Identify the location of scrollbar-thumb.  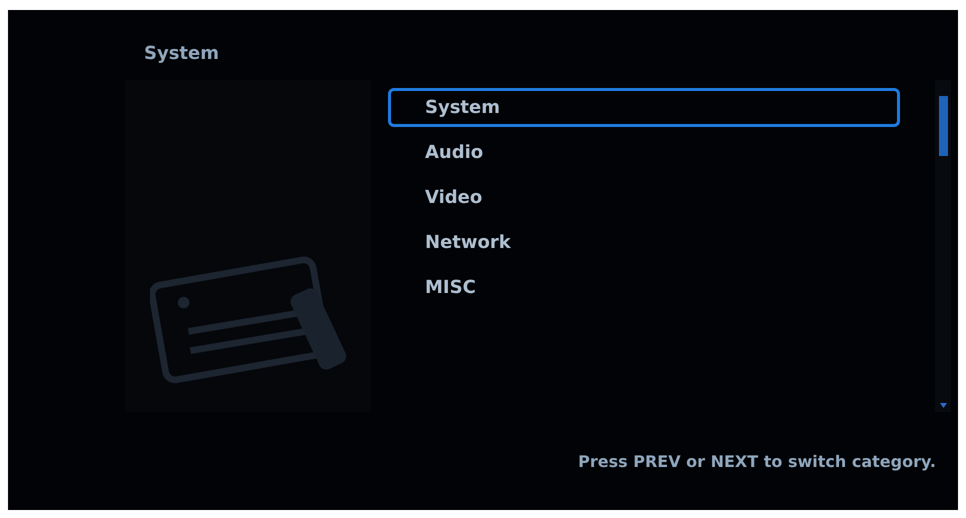
(943, 126).